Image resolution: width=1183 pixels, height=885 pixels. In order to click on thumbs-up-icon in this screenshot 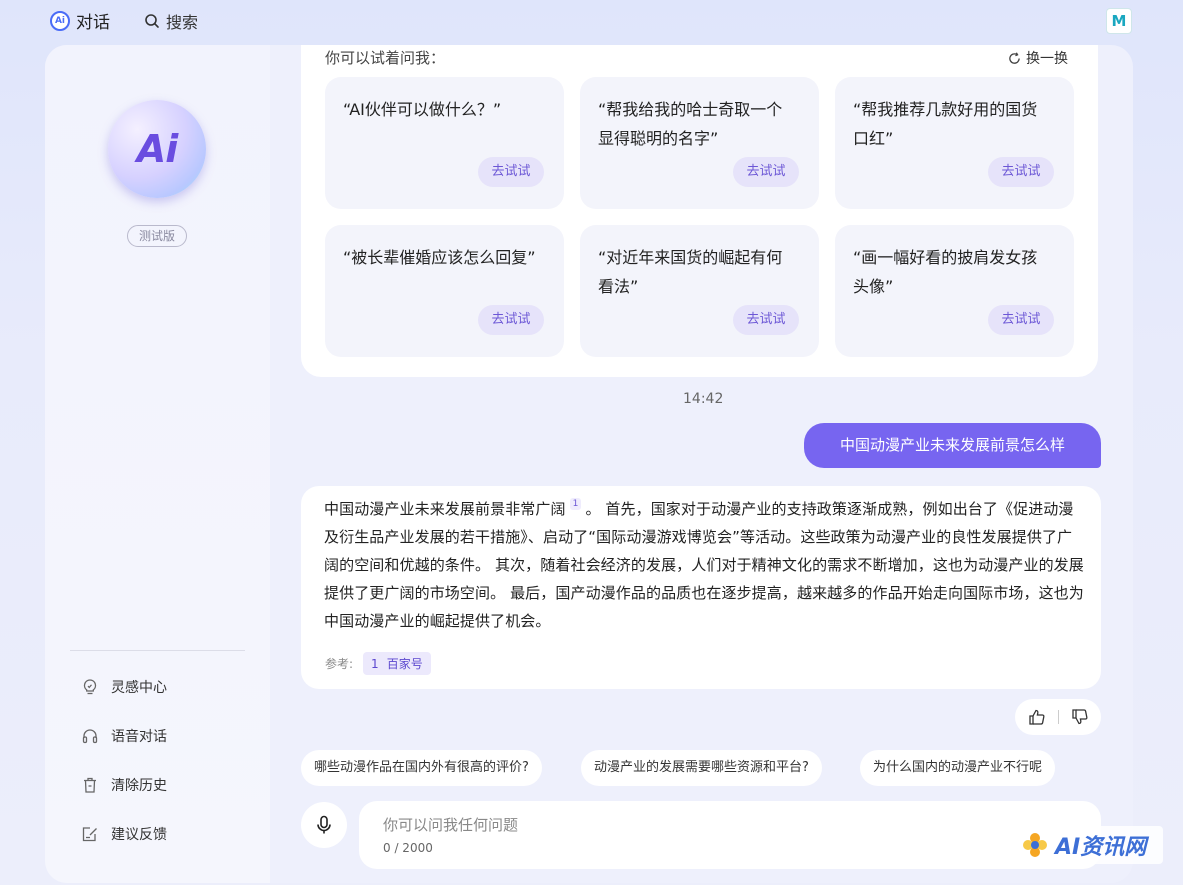, I will do `click(1036, 717)`.